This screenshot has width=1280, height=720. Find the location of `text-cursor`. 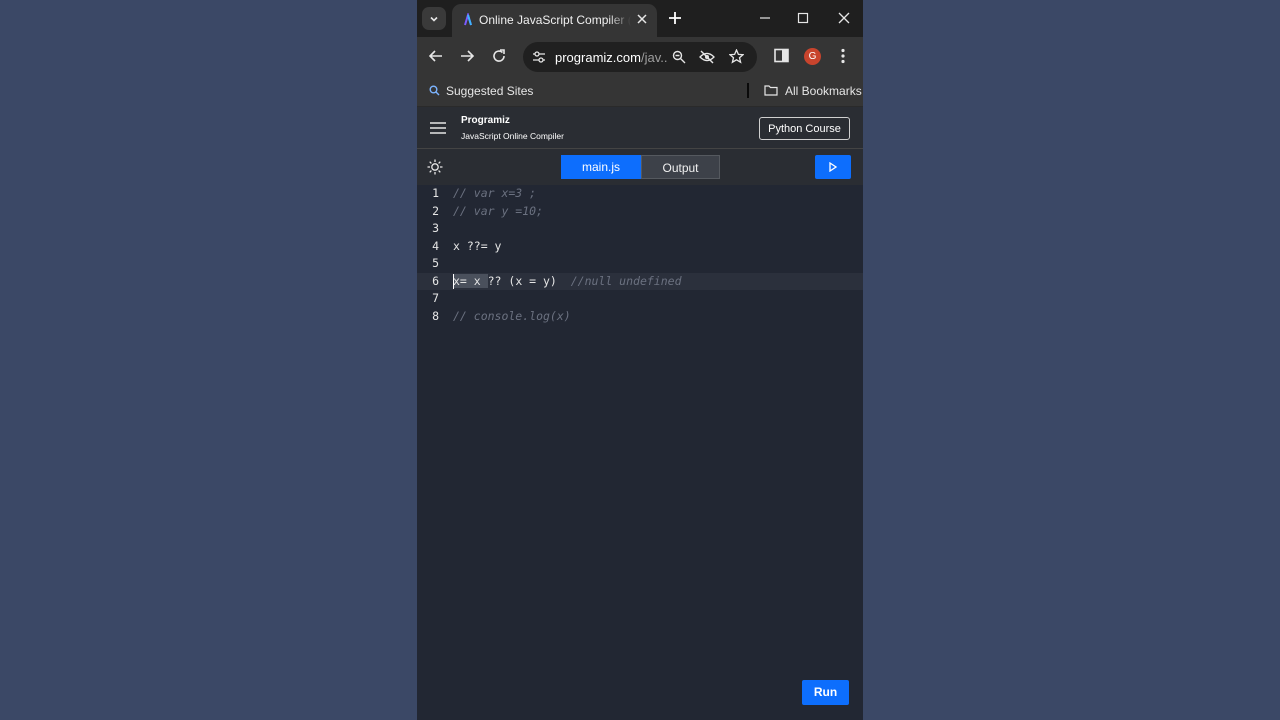

text-cursor is located at coordinates (453, 281).